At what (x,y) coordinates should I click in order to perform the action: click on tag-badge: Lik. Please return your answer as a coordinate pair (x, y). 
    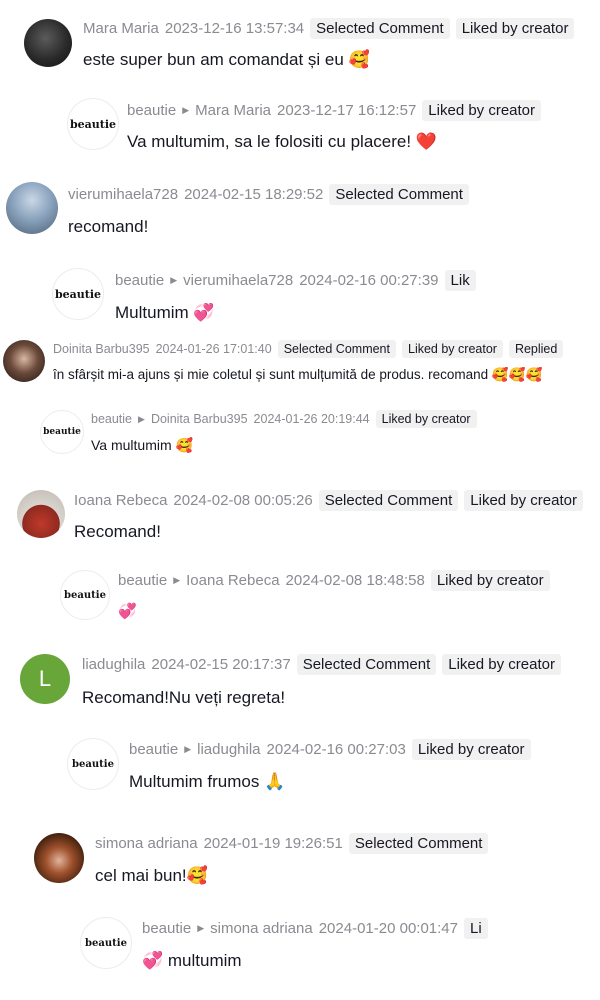
    Looking at the image, I should click on (460, 280).